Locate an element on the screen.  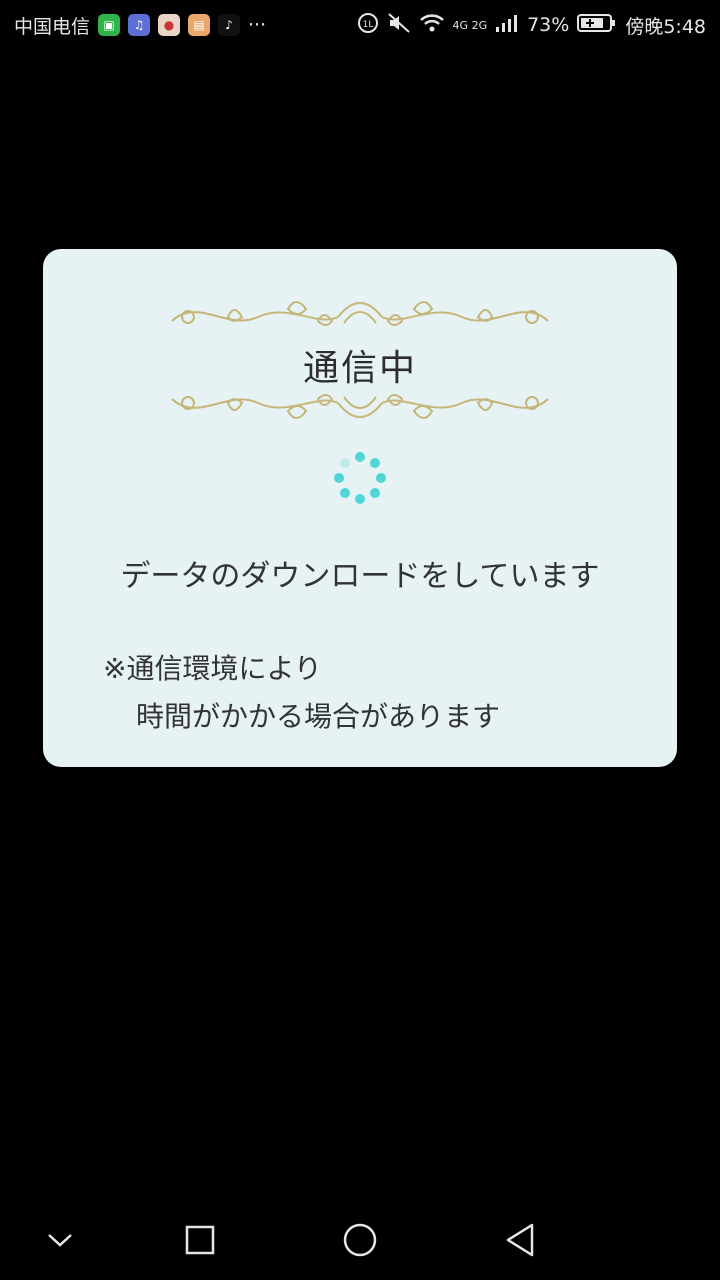
status-right: 1L 4G 2G 73% 傍晚5:48 is located at coordinates (531, 25).